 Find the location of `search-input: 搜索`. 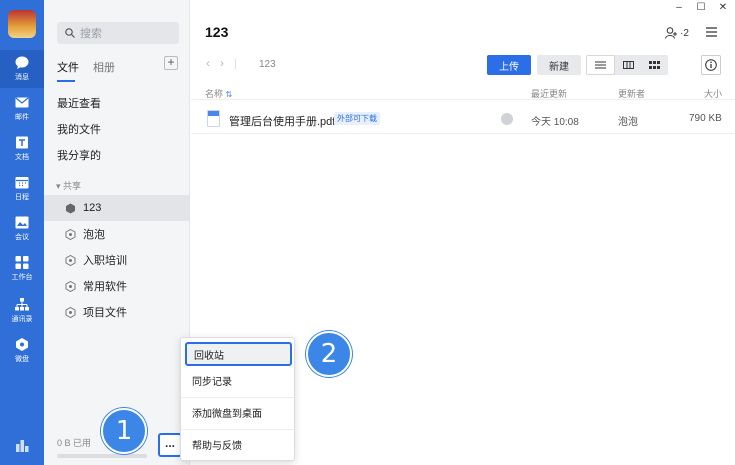

search-input: 搜索 is located at coordinates (118, 33).